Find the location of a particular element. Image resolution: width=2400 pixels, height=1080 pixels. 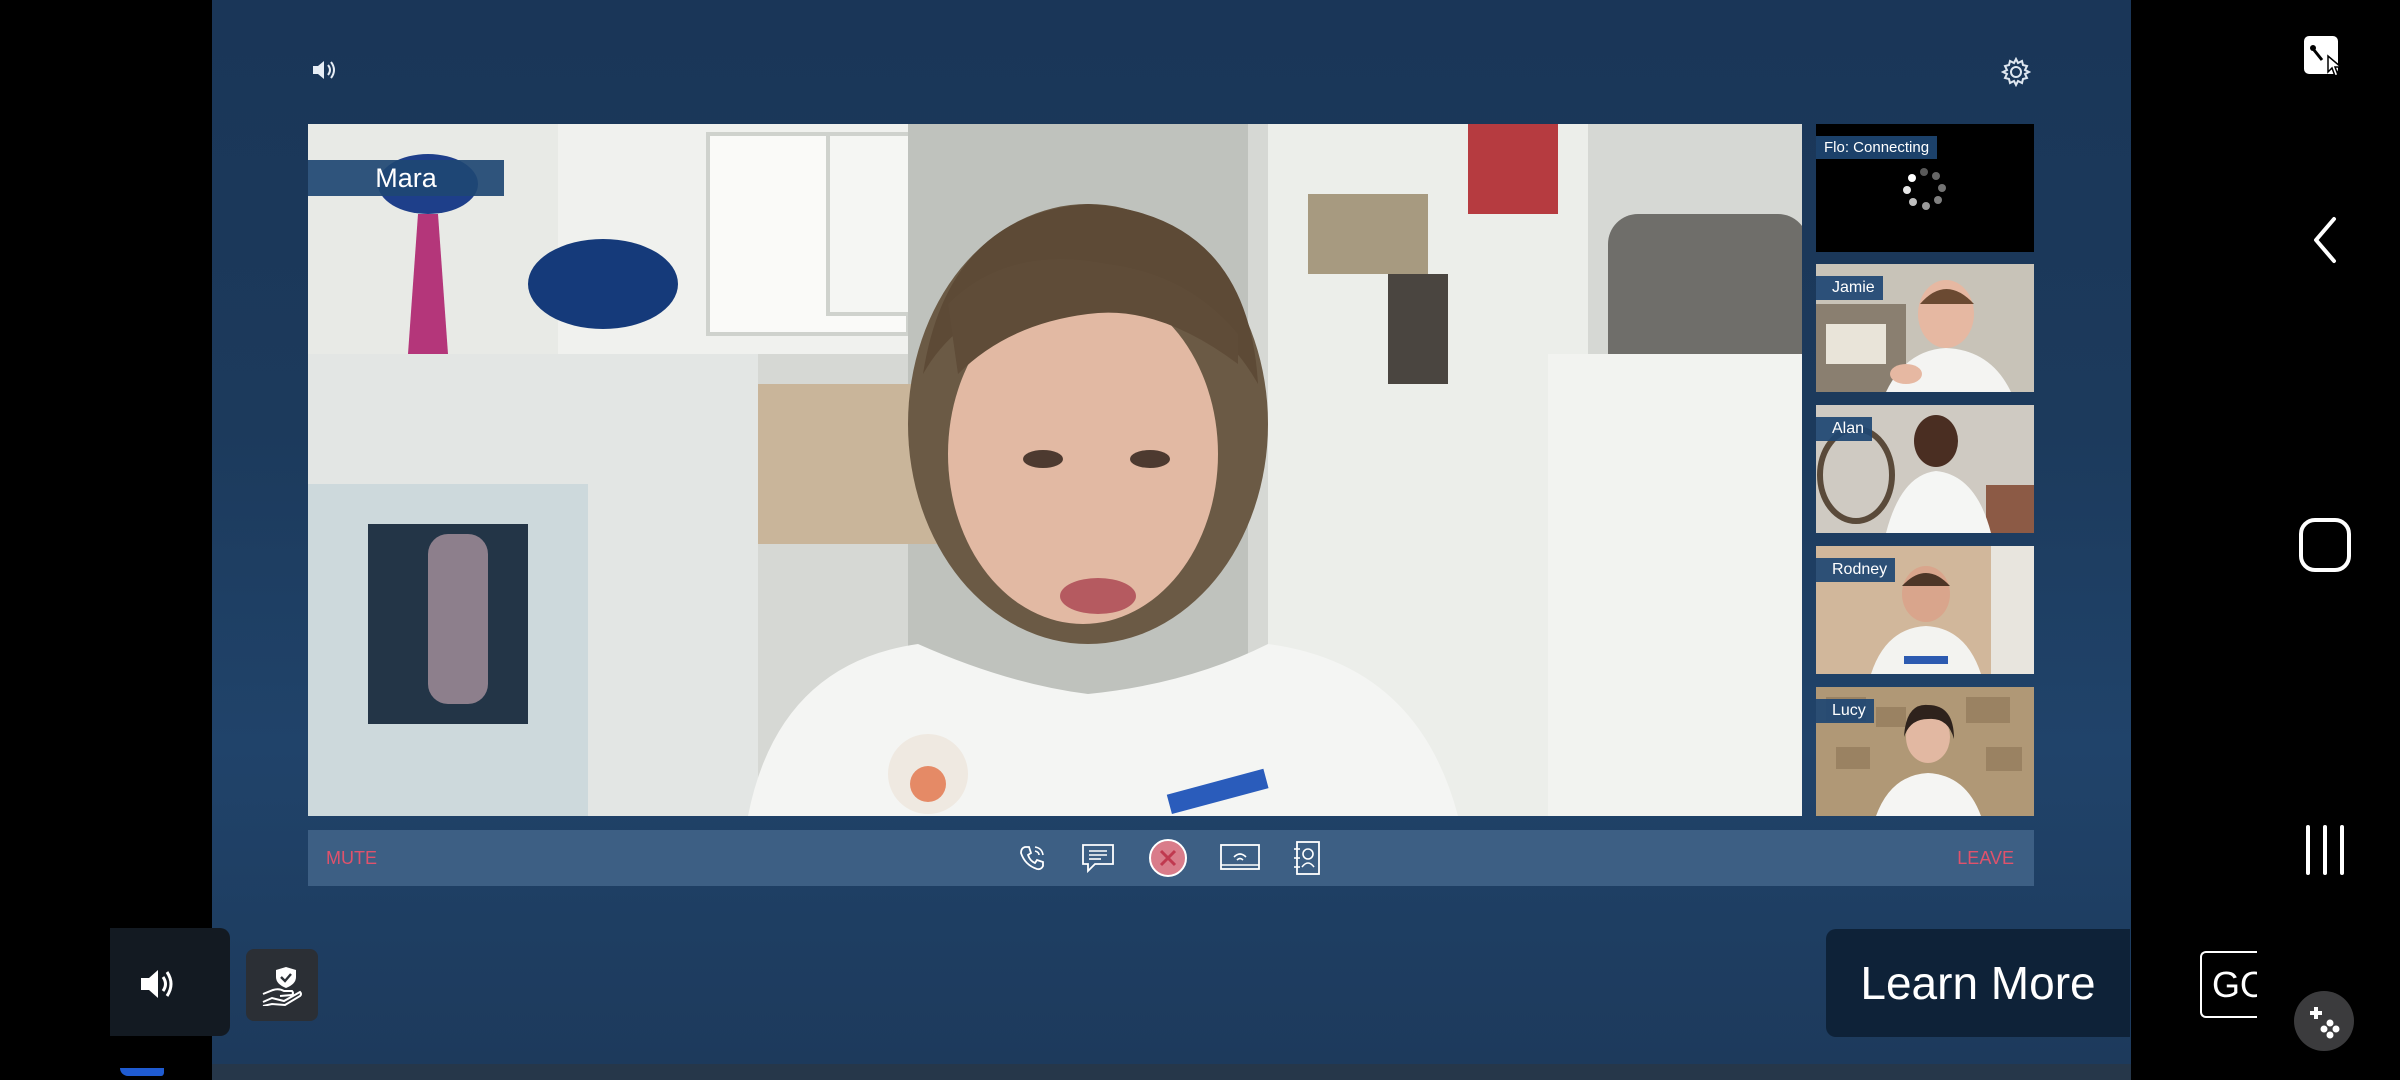

participant-tile-flo: Flo: Connecting is located at coordinates (1925, 188).